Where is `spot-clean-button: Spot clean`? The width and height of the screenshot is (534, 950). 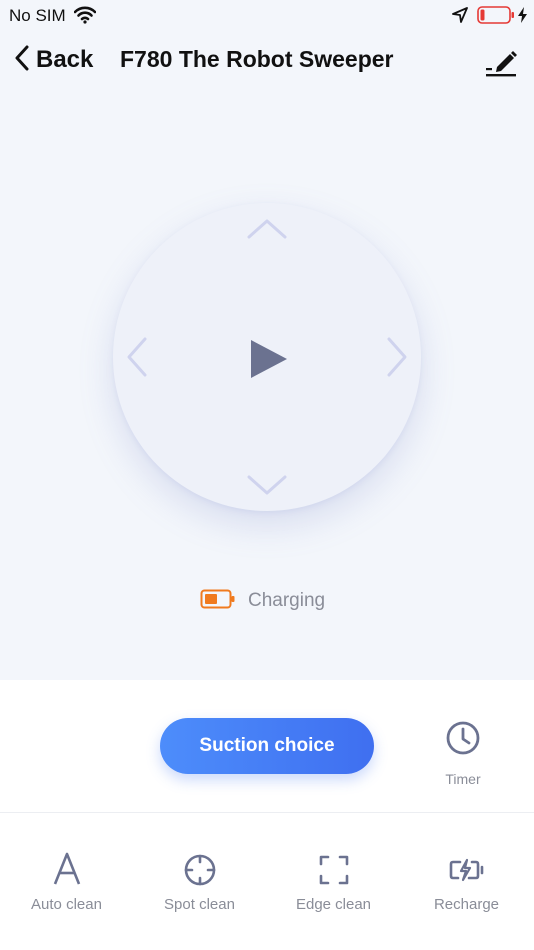 spot-clean-button: Spot clean is located at coordinates (199, 880).